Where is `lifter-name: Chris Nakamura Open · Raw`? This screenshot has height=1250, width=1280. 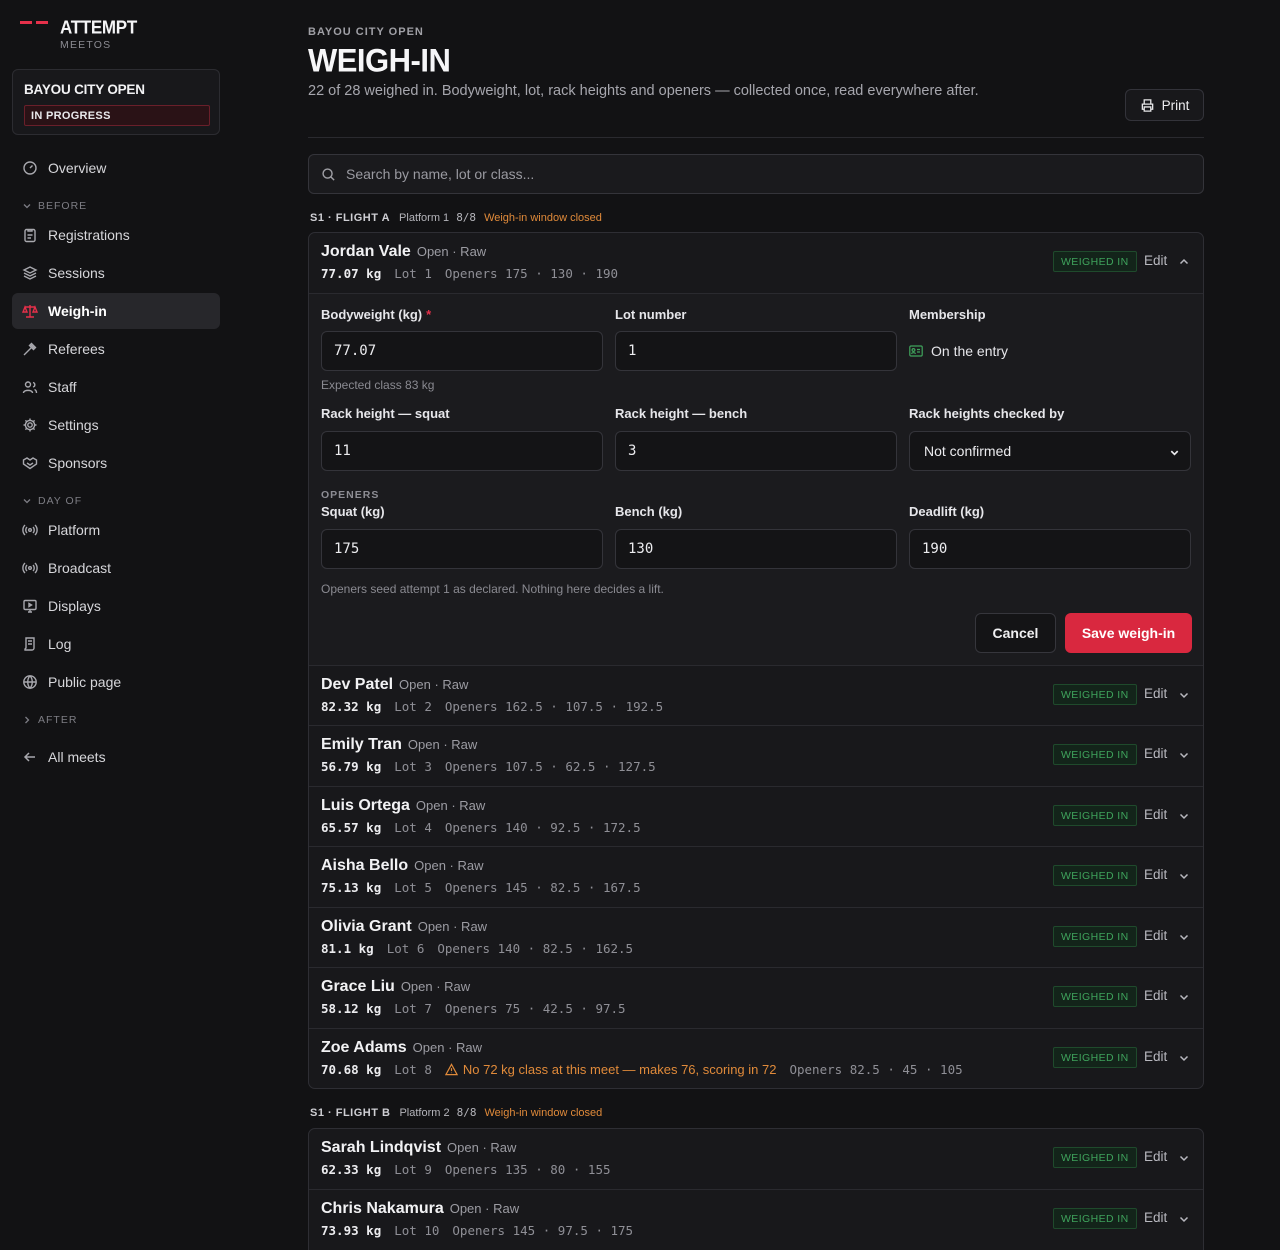 lifter-name: Chris Nakamura Open · Raw is located at coordinates (420, 1209).